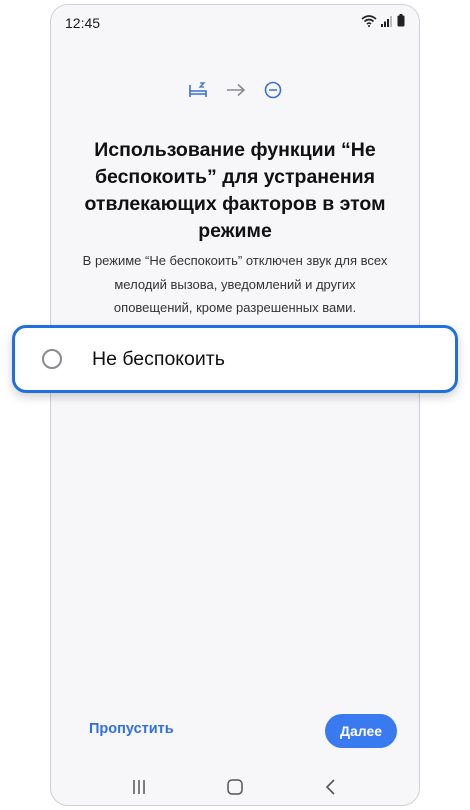  What do you see at coordinates (139, 787) in the screenshot?
I see `recents-icon` at bounding box center [139, 787].